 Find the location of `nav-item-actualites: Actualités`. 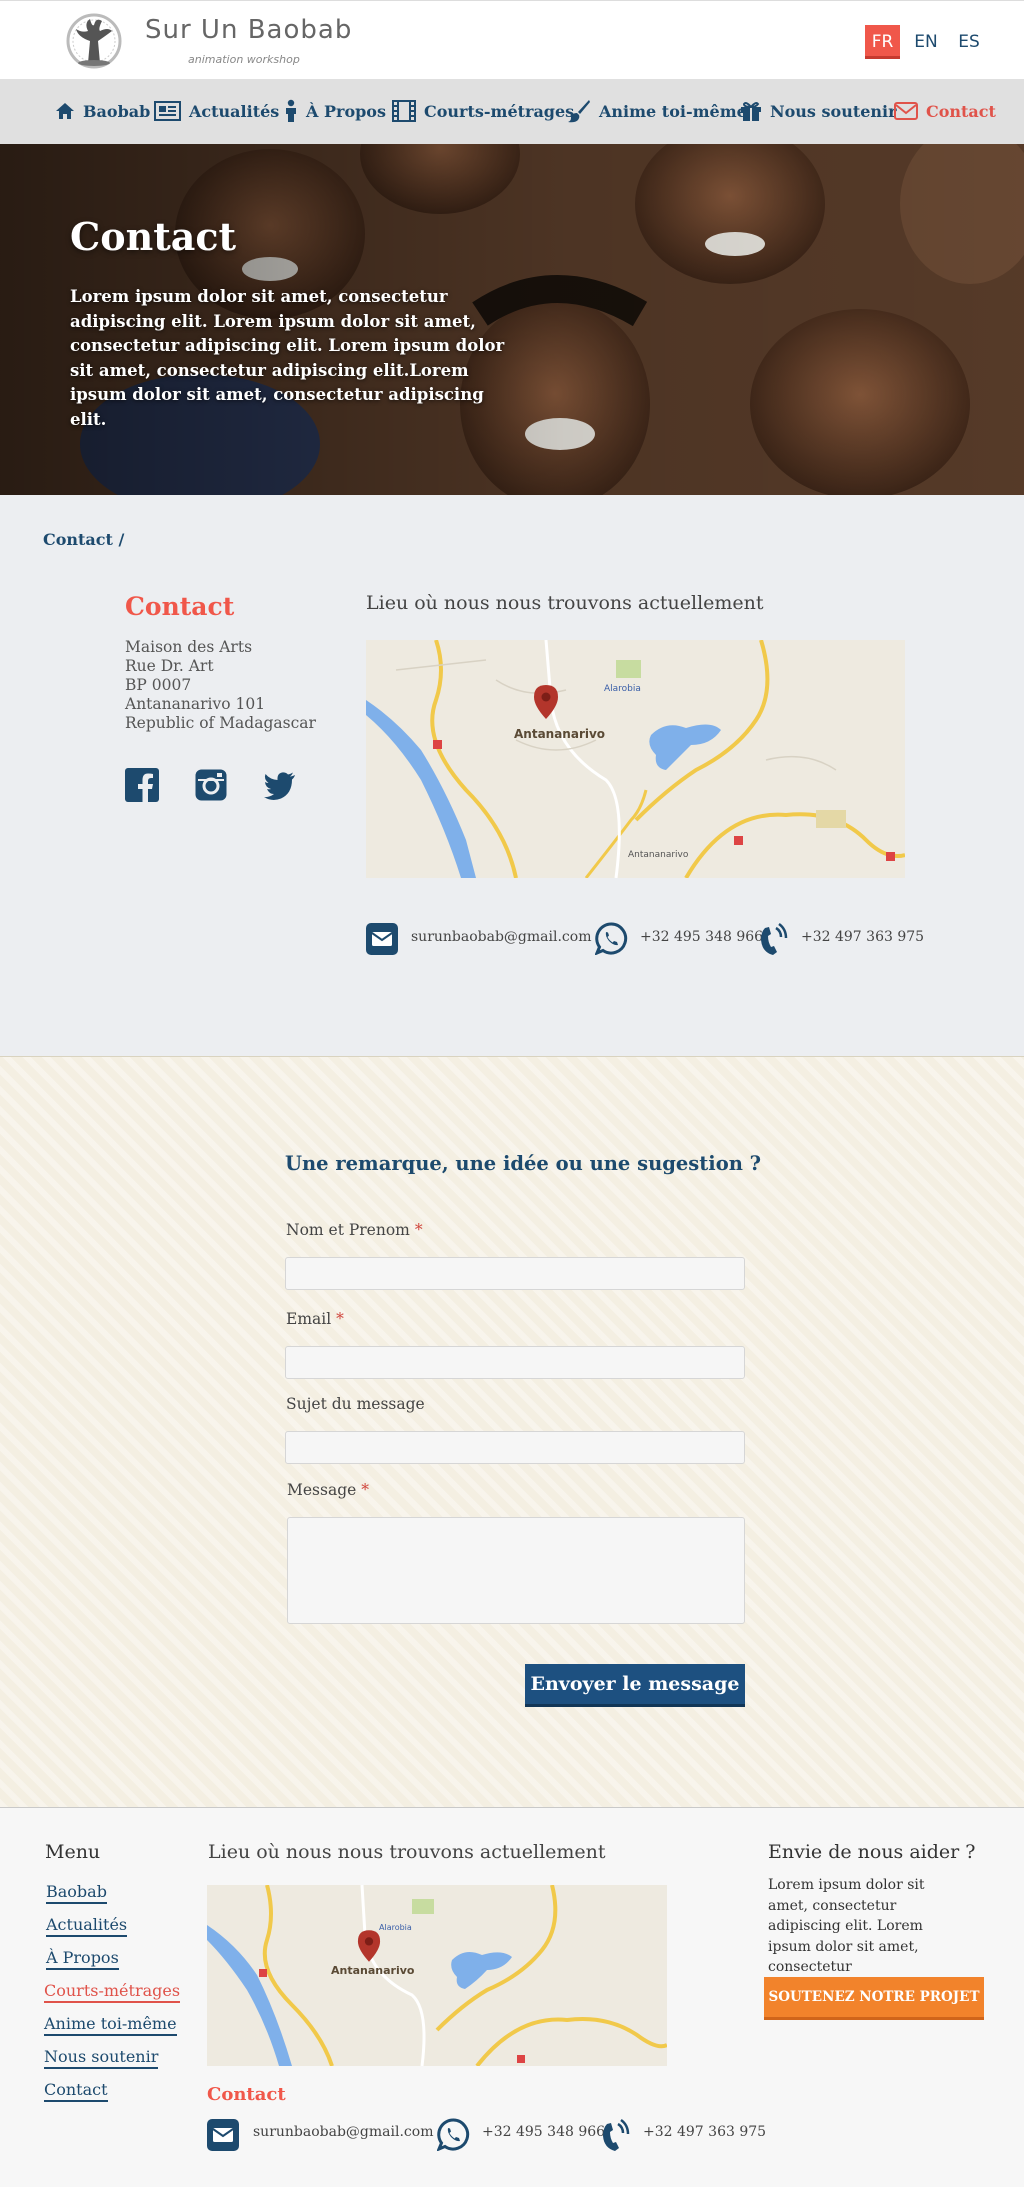

nav-item-actualites: Actualités is located at coordinates (216, 111).